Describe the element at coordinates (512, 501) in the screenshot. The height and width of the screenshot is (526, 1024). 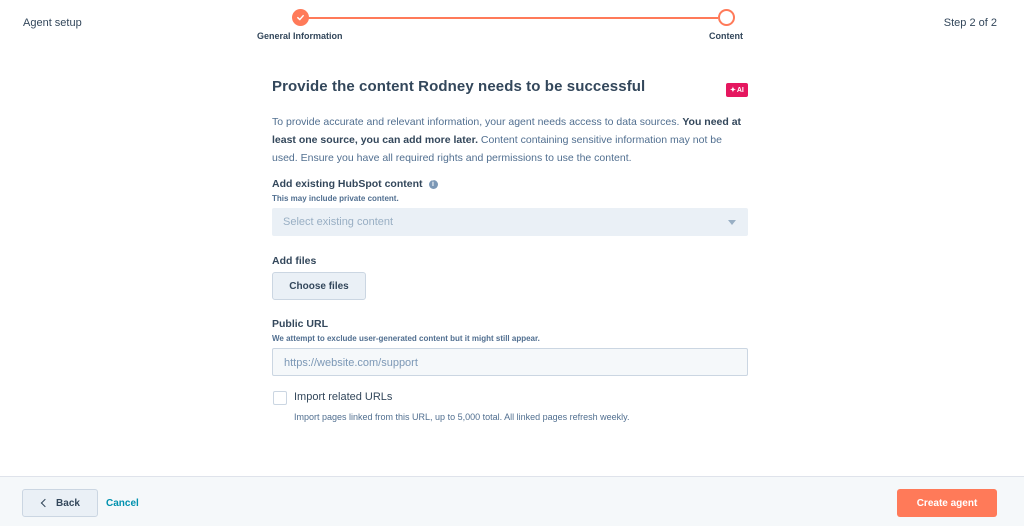
I see `footer-bar: Back Cancel Create agent` at that location.